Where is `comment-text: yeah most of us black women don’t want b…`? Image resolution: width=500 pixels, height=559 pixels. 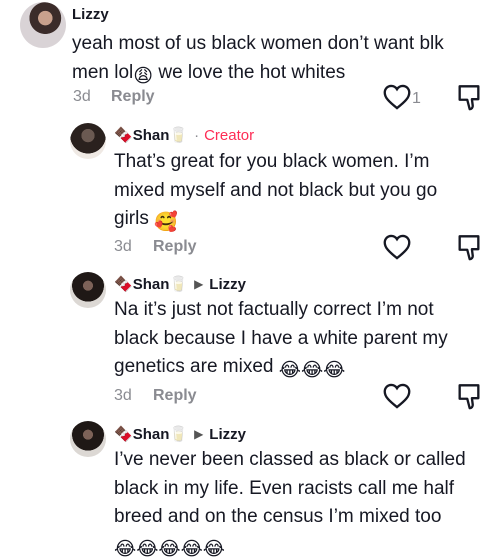
comment-text: yeah most of us black women don’t want b… is located at coordinates (282, 60).